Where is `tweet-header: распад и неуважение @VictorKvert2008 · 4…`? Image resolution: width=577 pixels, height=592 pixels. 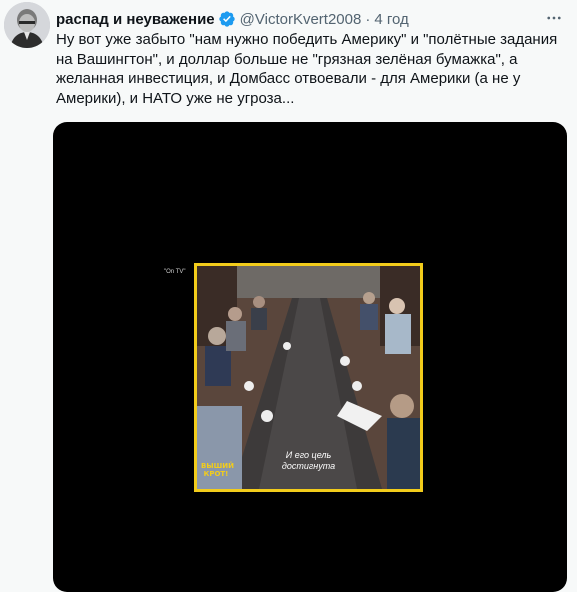
tweet-header: распад и неуважение @VictorKvert2008 · 4… is located at coordinates (232, 19).